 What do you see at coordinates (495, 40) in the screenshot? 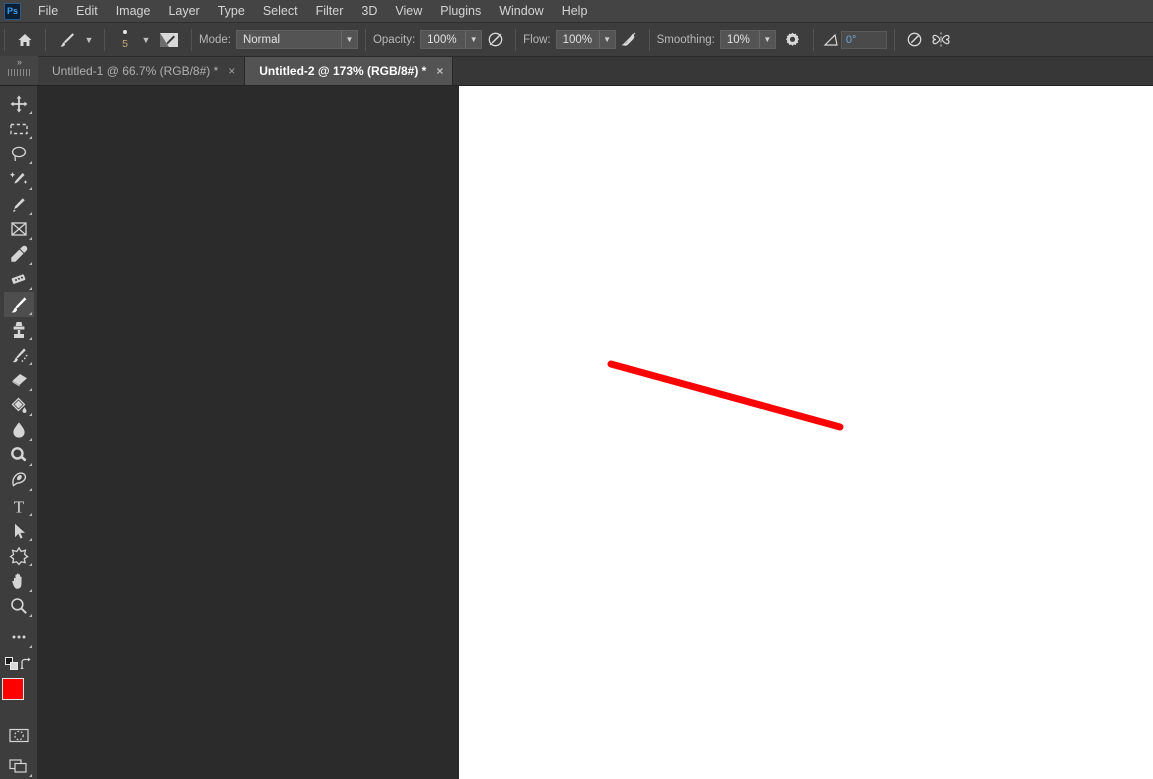
I see `pressure-opacity-icon` at bounding box center [495, 40].